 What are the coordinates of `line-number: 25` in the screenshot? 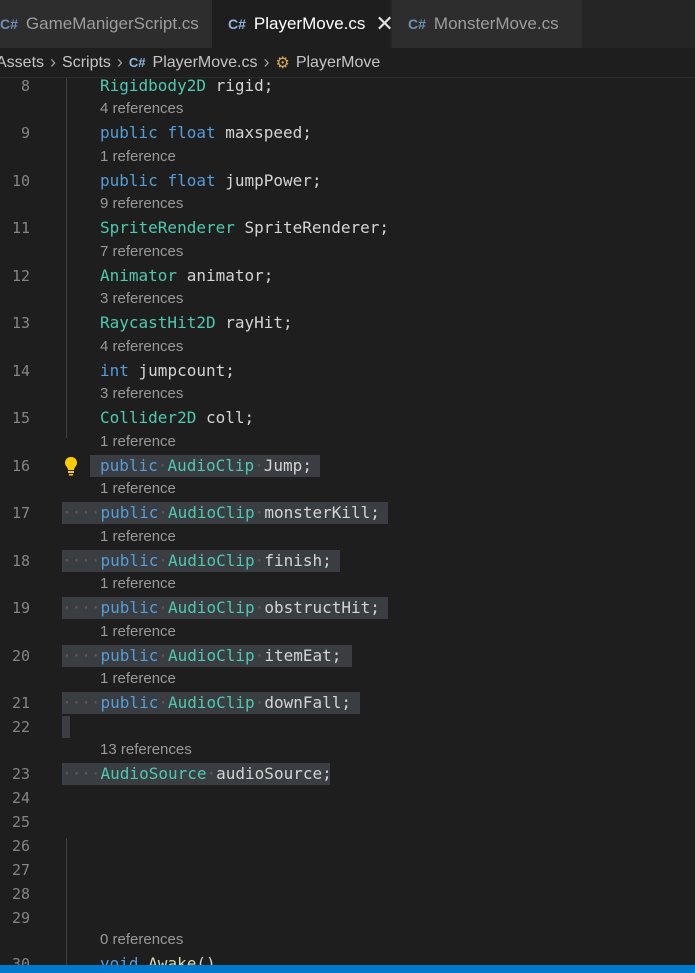 It's located at (20, 822).